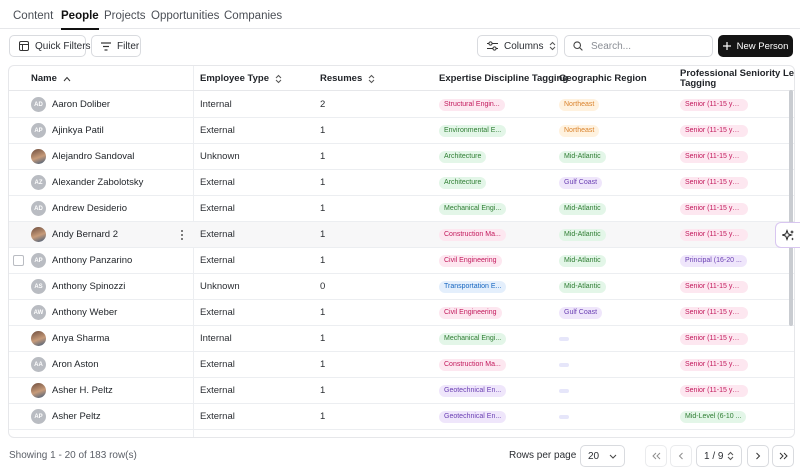 The image size is (800, 476). I want to click on name-cell: AZ Alexander Zabolotsky, so click(87, 182).